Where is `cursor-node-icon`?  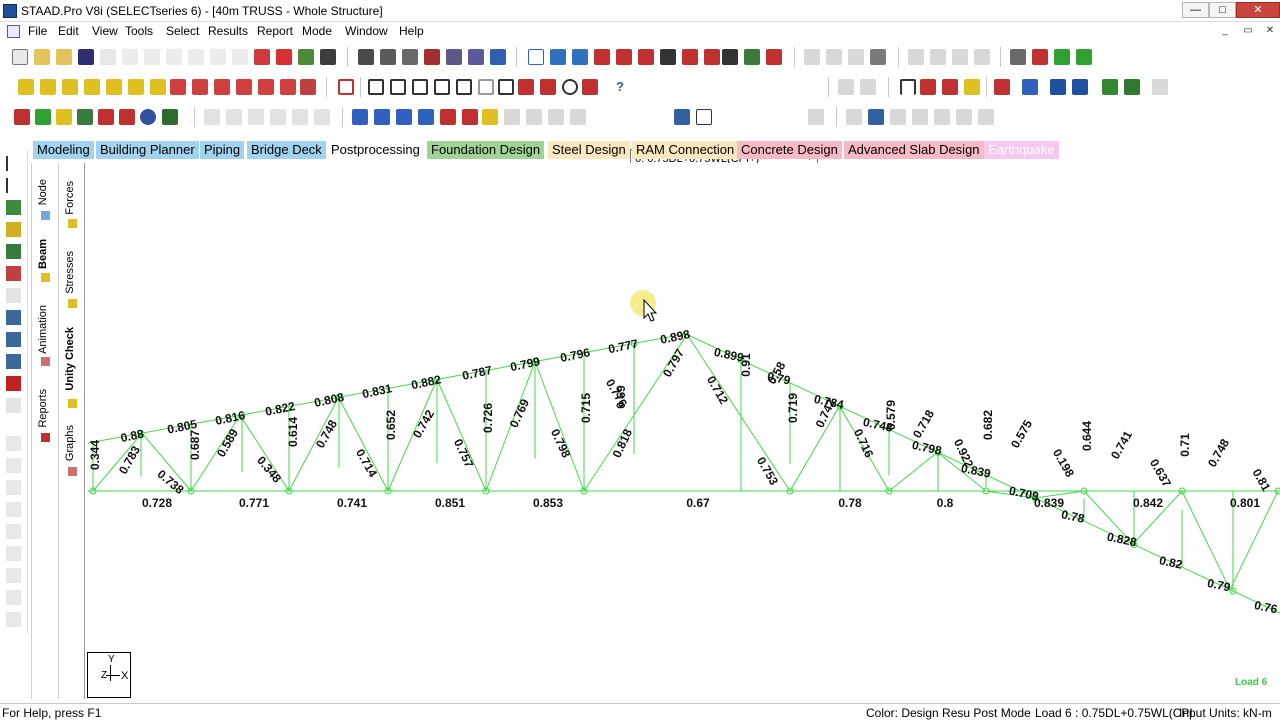 cursor-node-icon is located at coordinates (1018, 57).